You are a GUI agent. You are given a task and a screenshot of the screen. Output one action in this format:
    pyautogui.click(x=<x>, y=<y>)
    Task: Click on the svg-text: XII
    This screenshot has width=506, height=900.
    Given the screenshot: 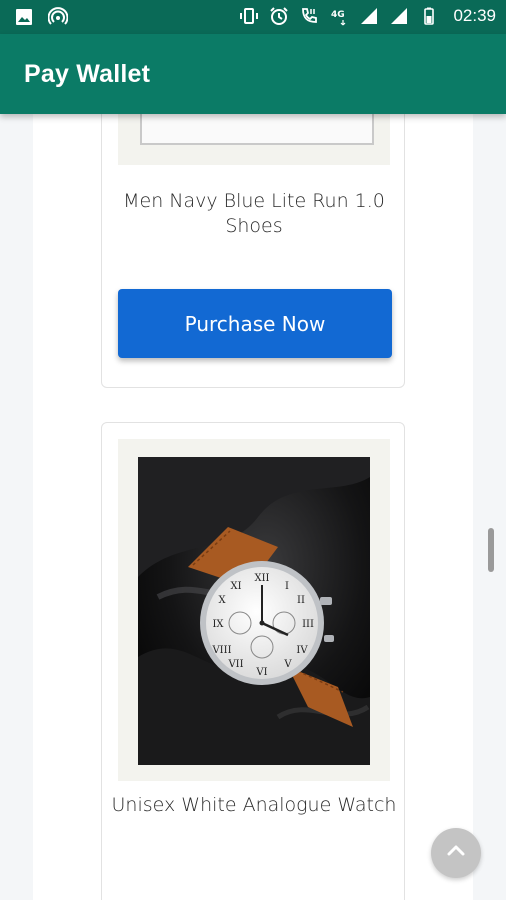 What is the action you would take?
    pyautogui.click(x=261, y=578)
    